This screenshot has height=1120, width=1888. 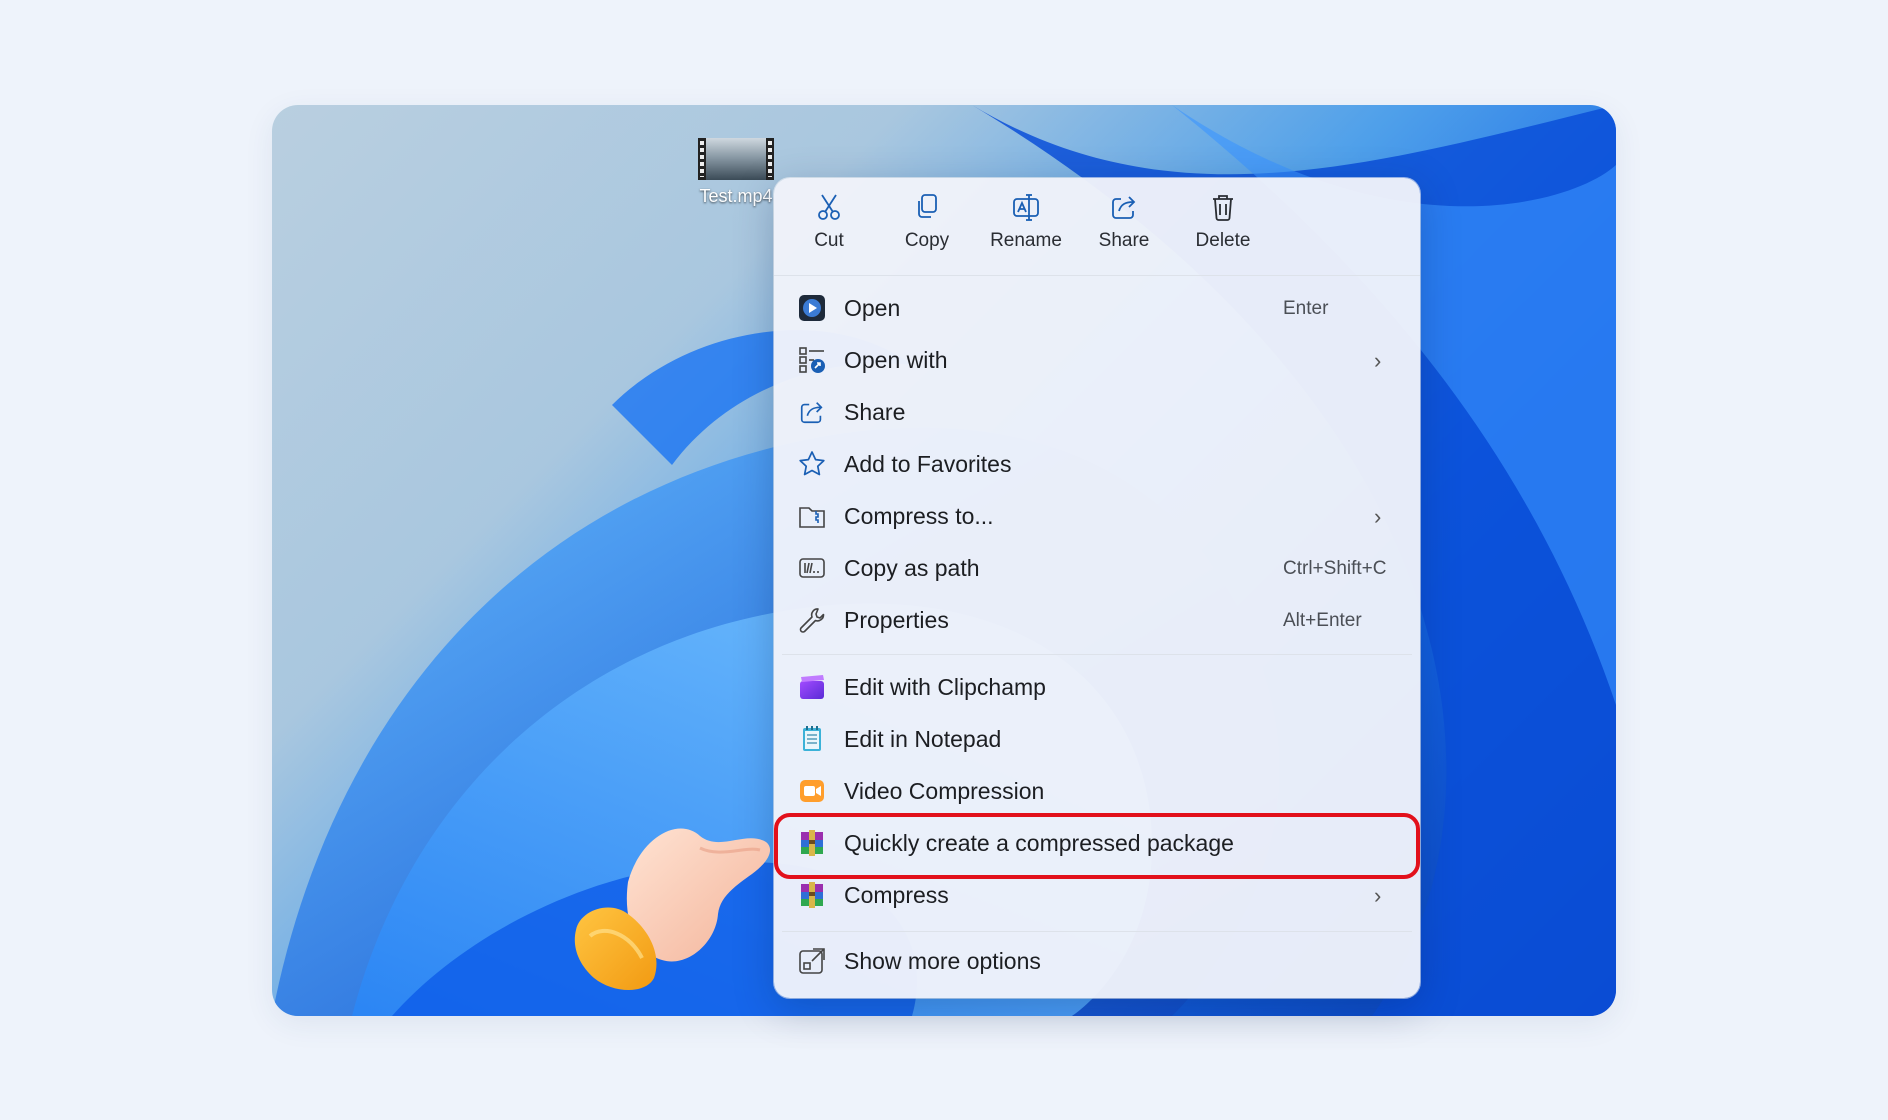 I want to click on menu-item-edit-in-notepad: Edit in Notepad, so click(x=1097, y=739).